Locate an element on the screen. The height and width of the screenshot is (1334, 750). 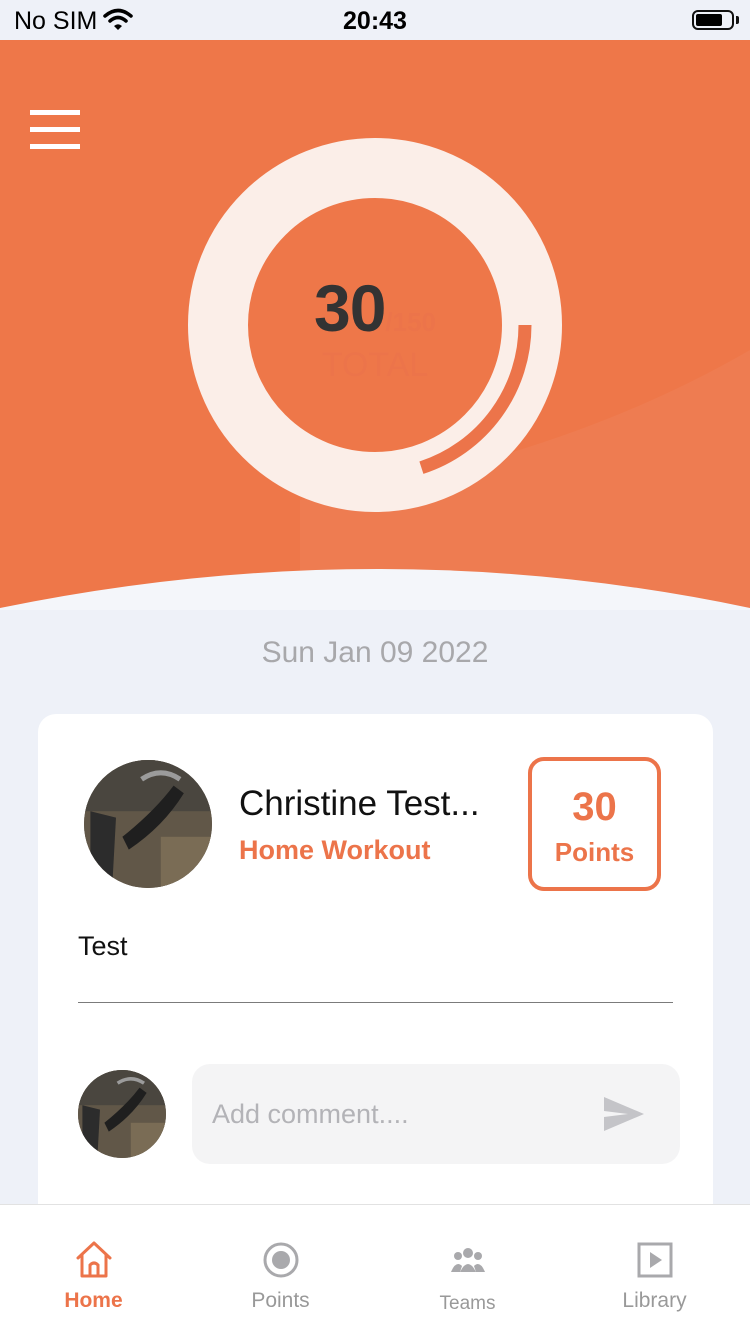
points-icon is located at coordinates (281, 1260).